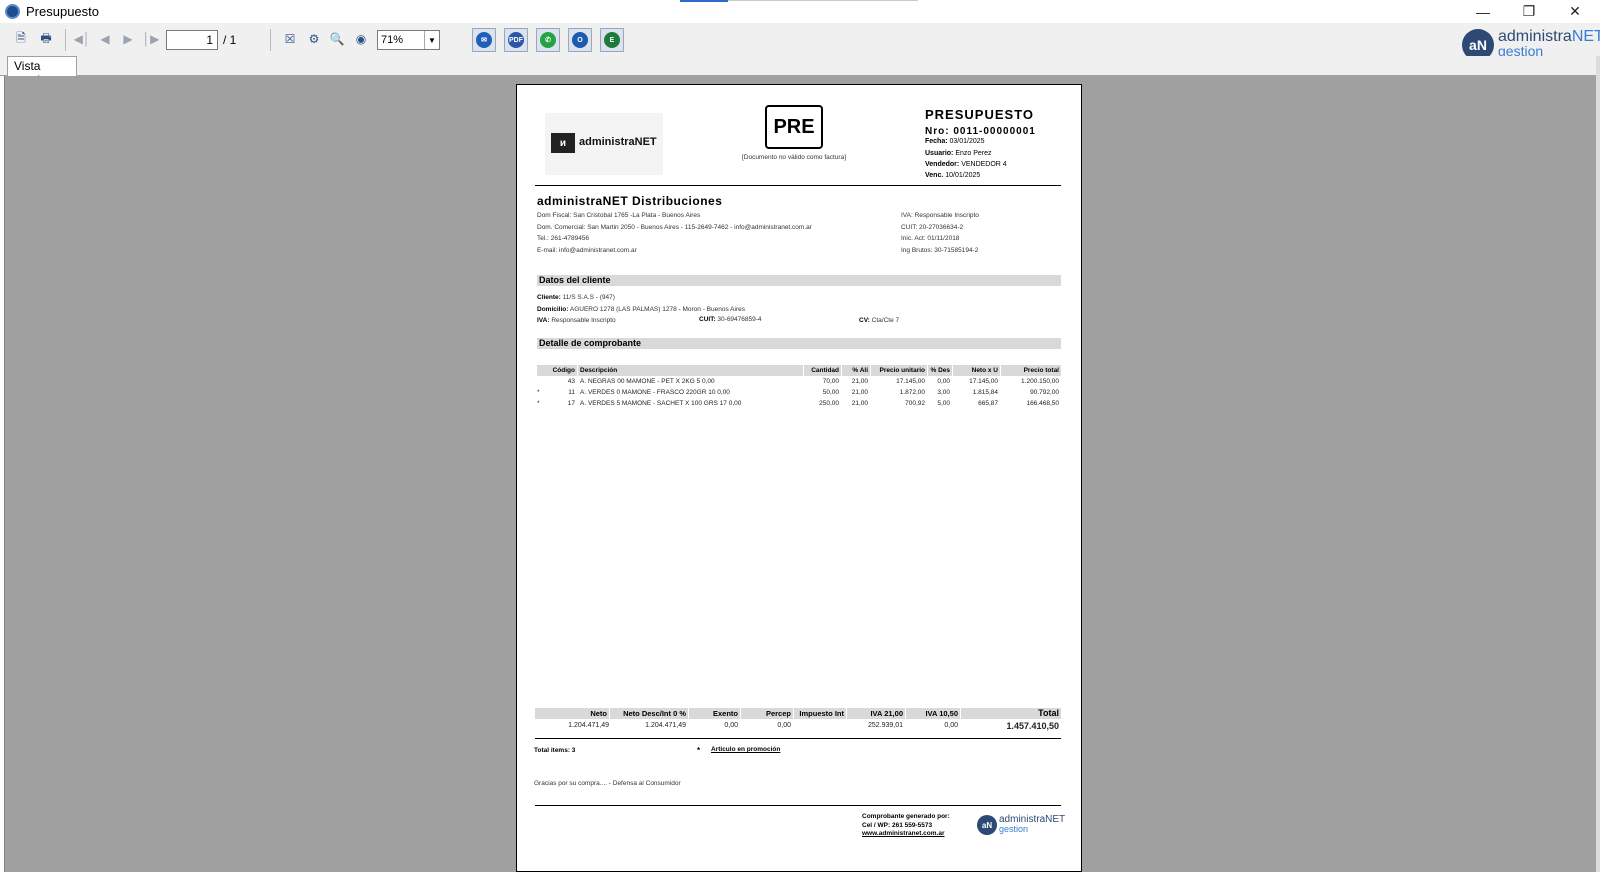 The width and height of the screenshot is (1600, 872). What do you see at coordinates (408, 40) in the screenshot?
I see `zoom-select: 71% ▼` at bounding box center [408, 40].